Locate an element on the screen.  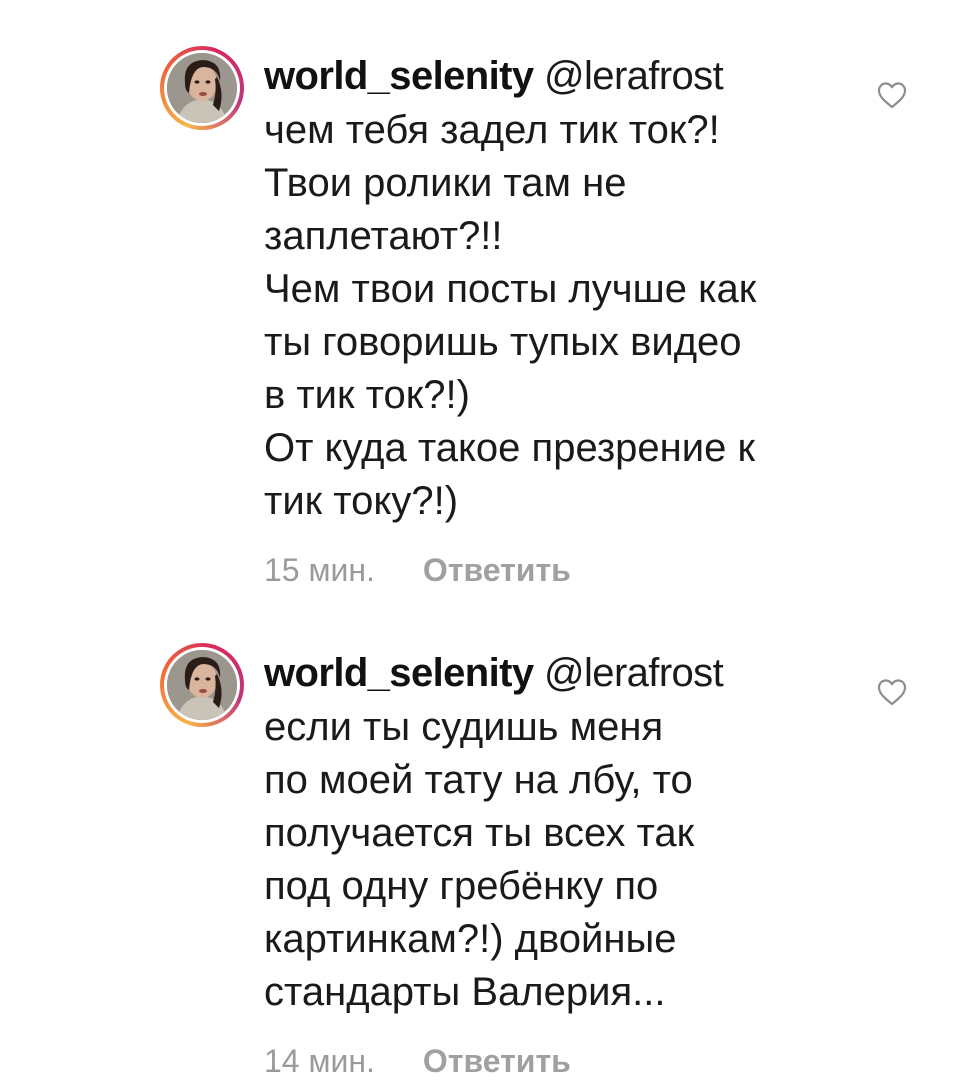
comment-text-line: картинкам?!) двойные is located at coordinates (470, 939).